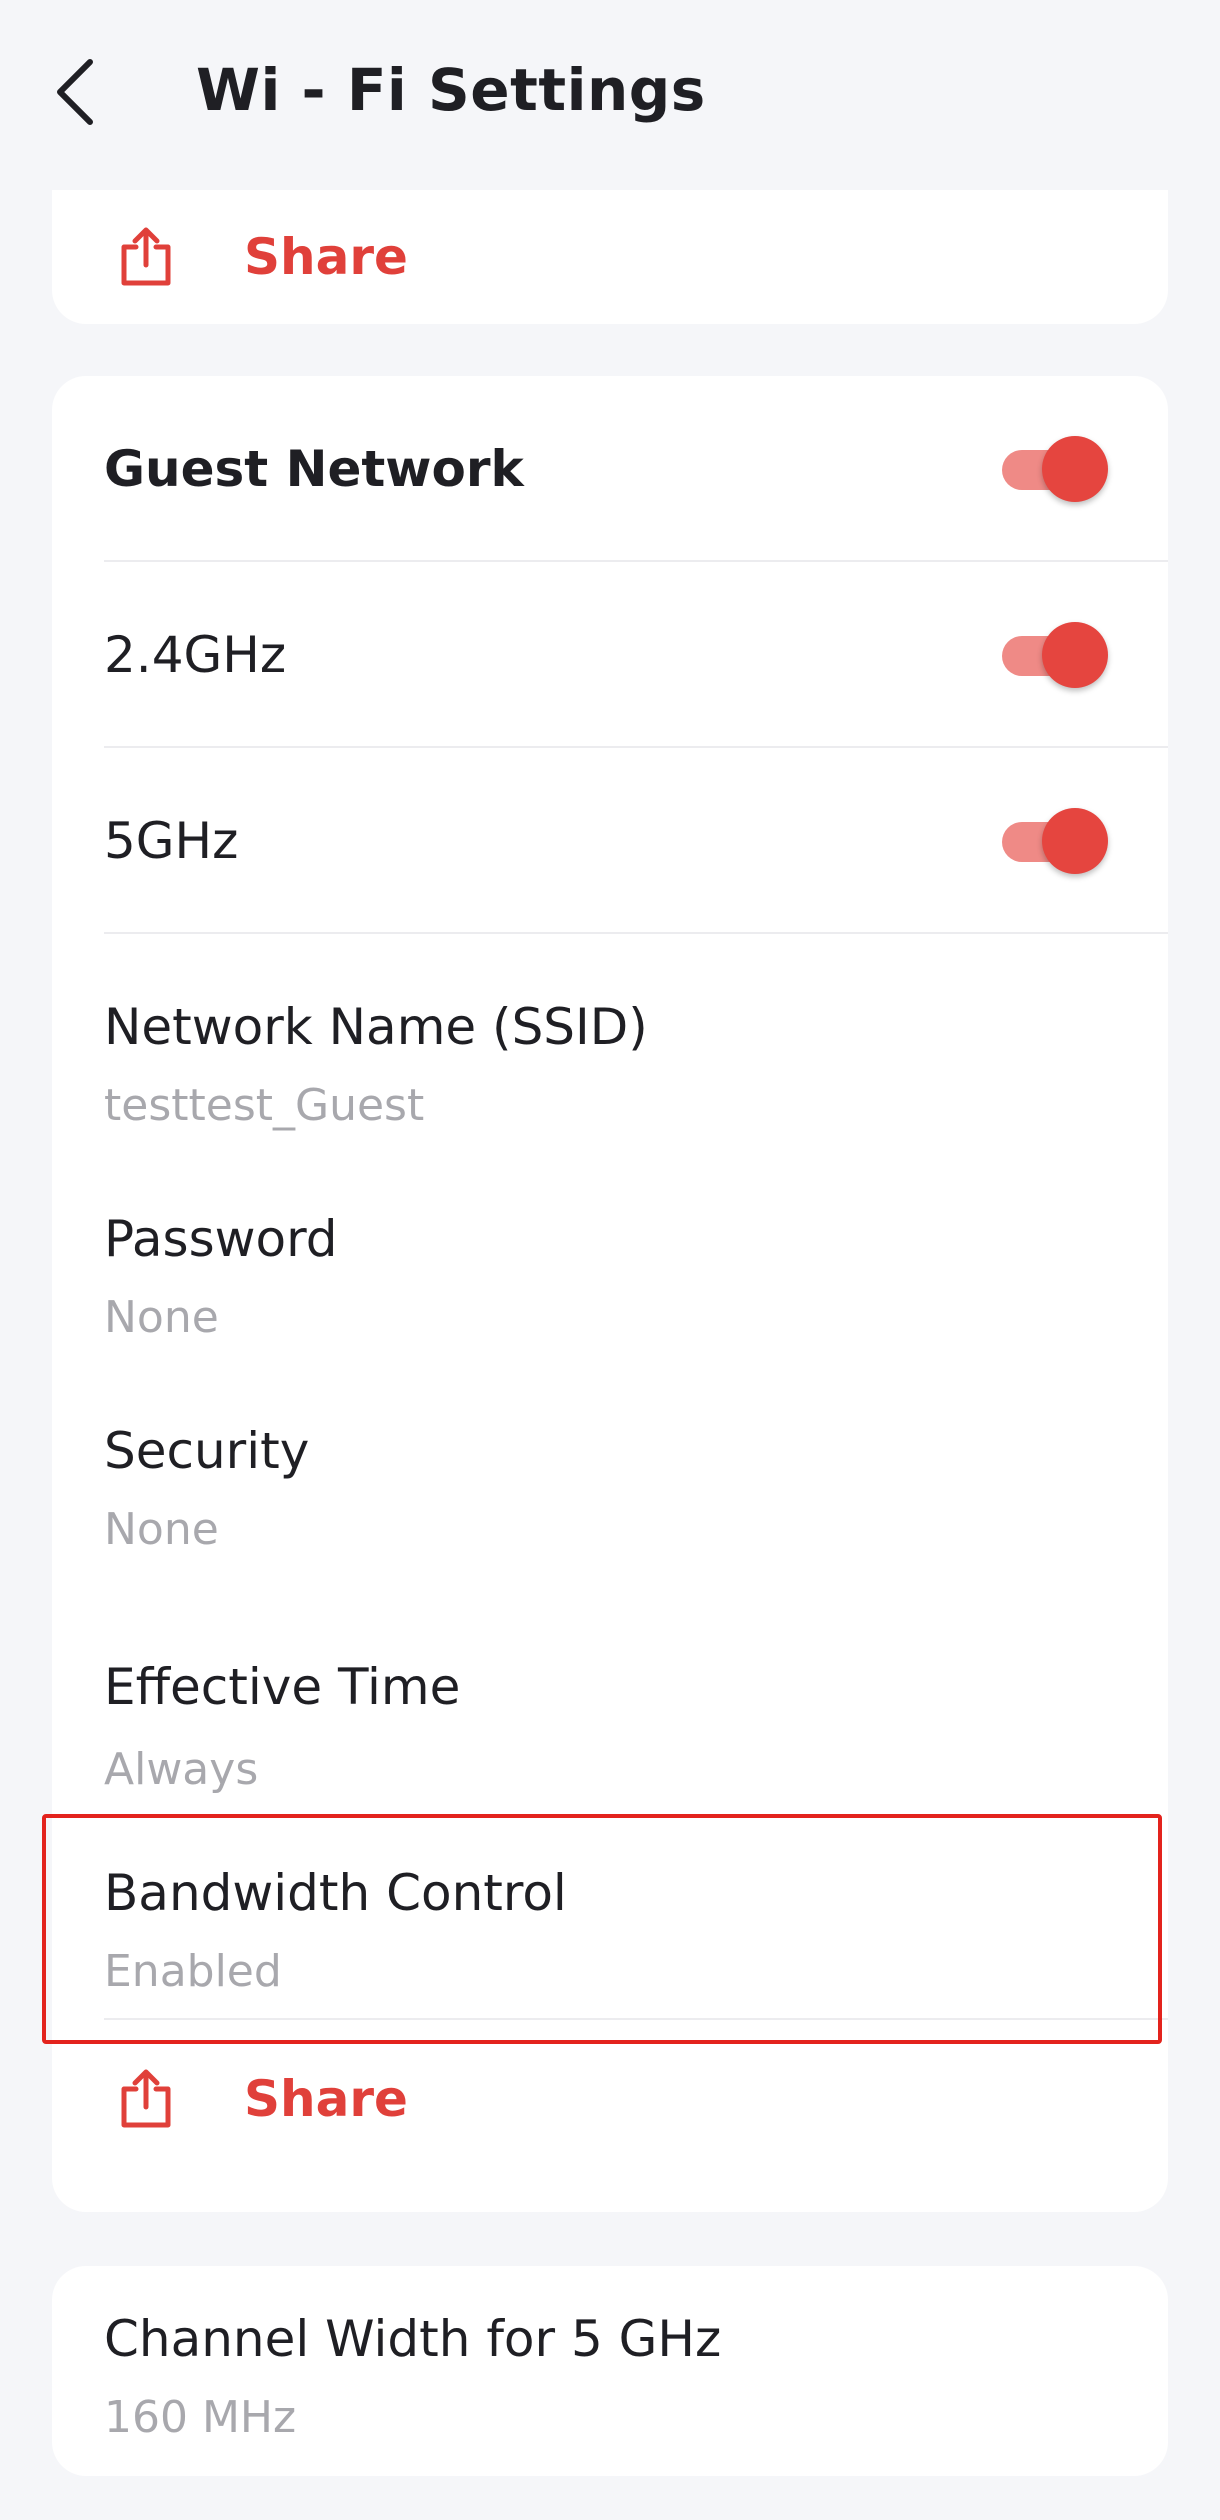  I want to click on guest-network-row: Guest Network, so click(636, 469).